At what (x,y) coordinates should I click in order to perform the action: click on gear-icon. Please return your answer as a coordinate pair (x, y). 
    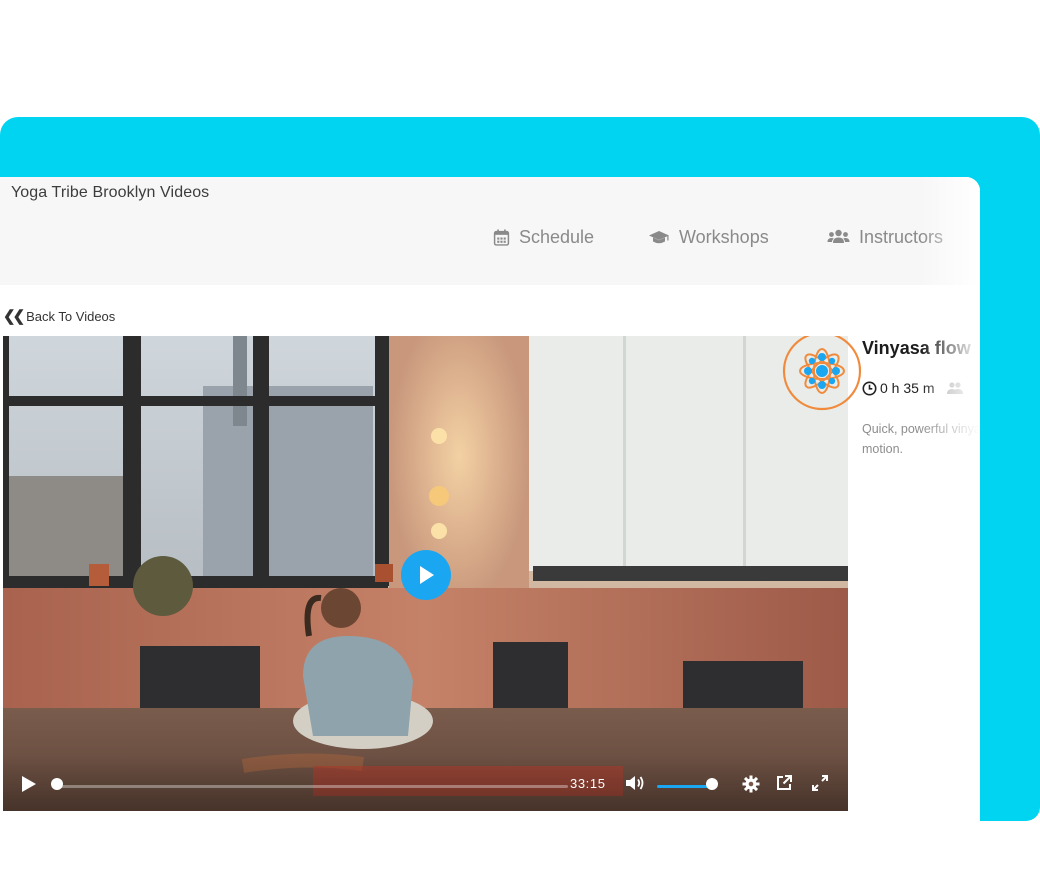
    Looking at the image, I should click on (751, 784).